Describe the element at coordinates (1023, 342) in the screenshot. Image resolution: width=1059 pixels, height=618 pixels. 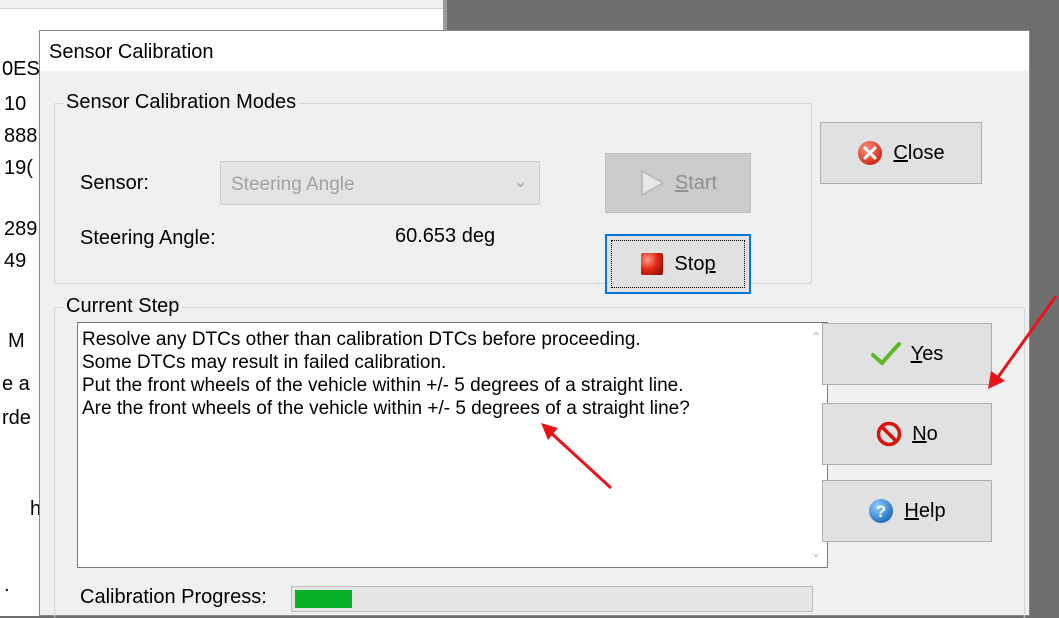
I see `annotation-arrow-to-yes` at that location.